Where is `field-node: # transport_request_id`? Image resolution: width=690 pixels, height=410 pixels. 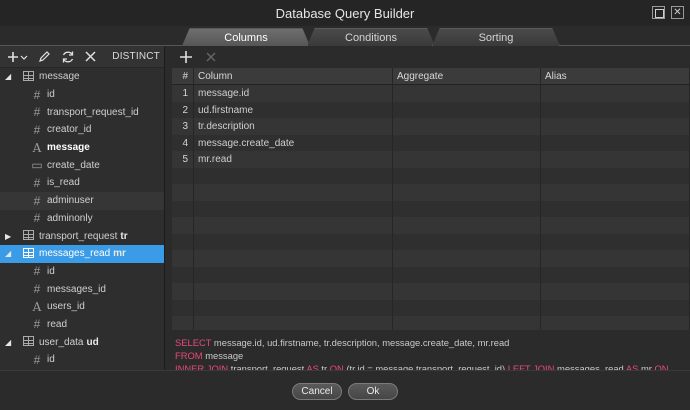
field-node: # transport_request_id is located at coordinates (82, 112).